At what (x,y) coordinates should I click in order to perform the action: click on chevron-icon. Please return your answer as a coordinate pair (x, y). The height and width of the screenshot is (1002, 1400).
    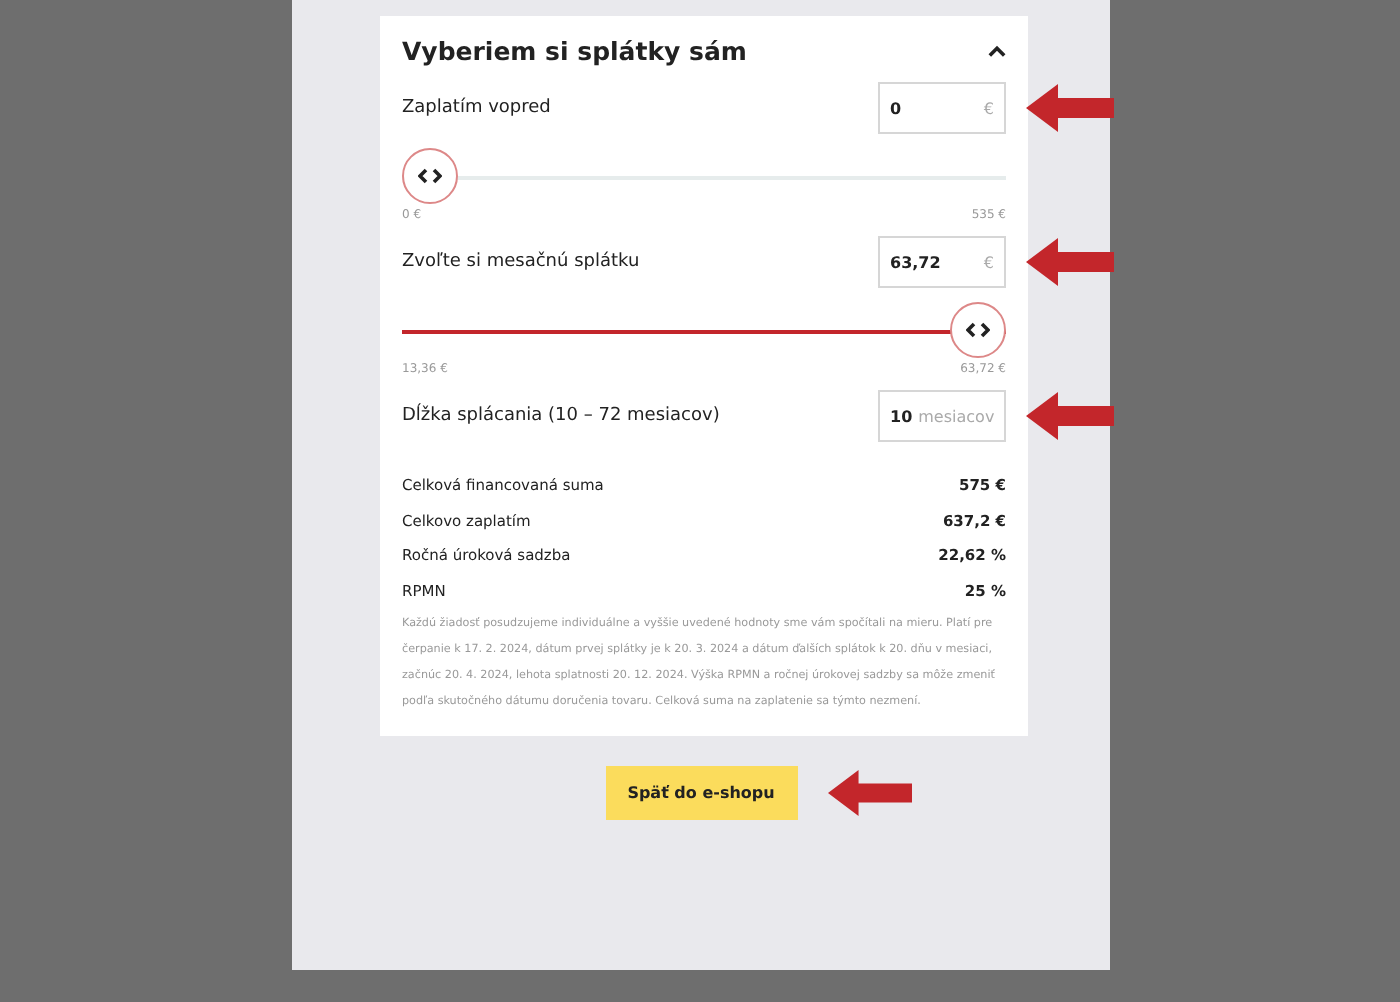
    Looking at the image, I should click on (997, 50).